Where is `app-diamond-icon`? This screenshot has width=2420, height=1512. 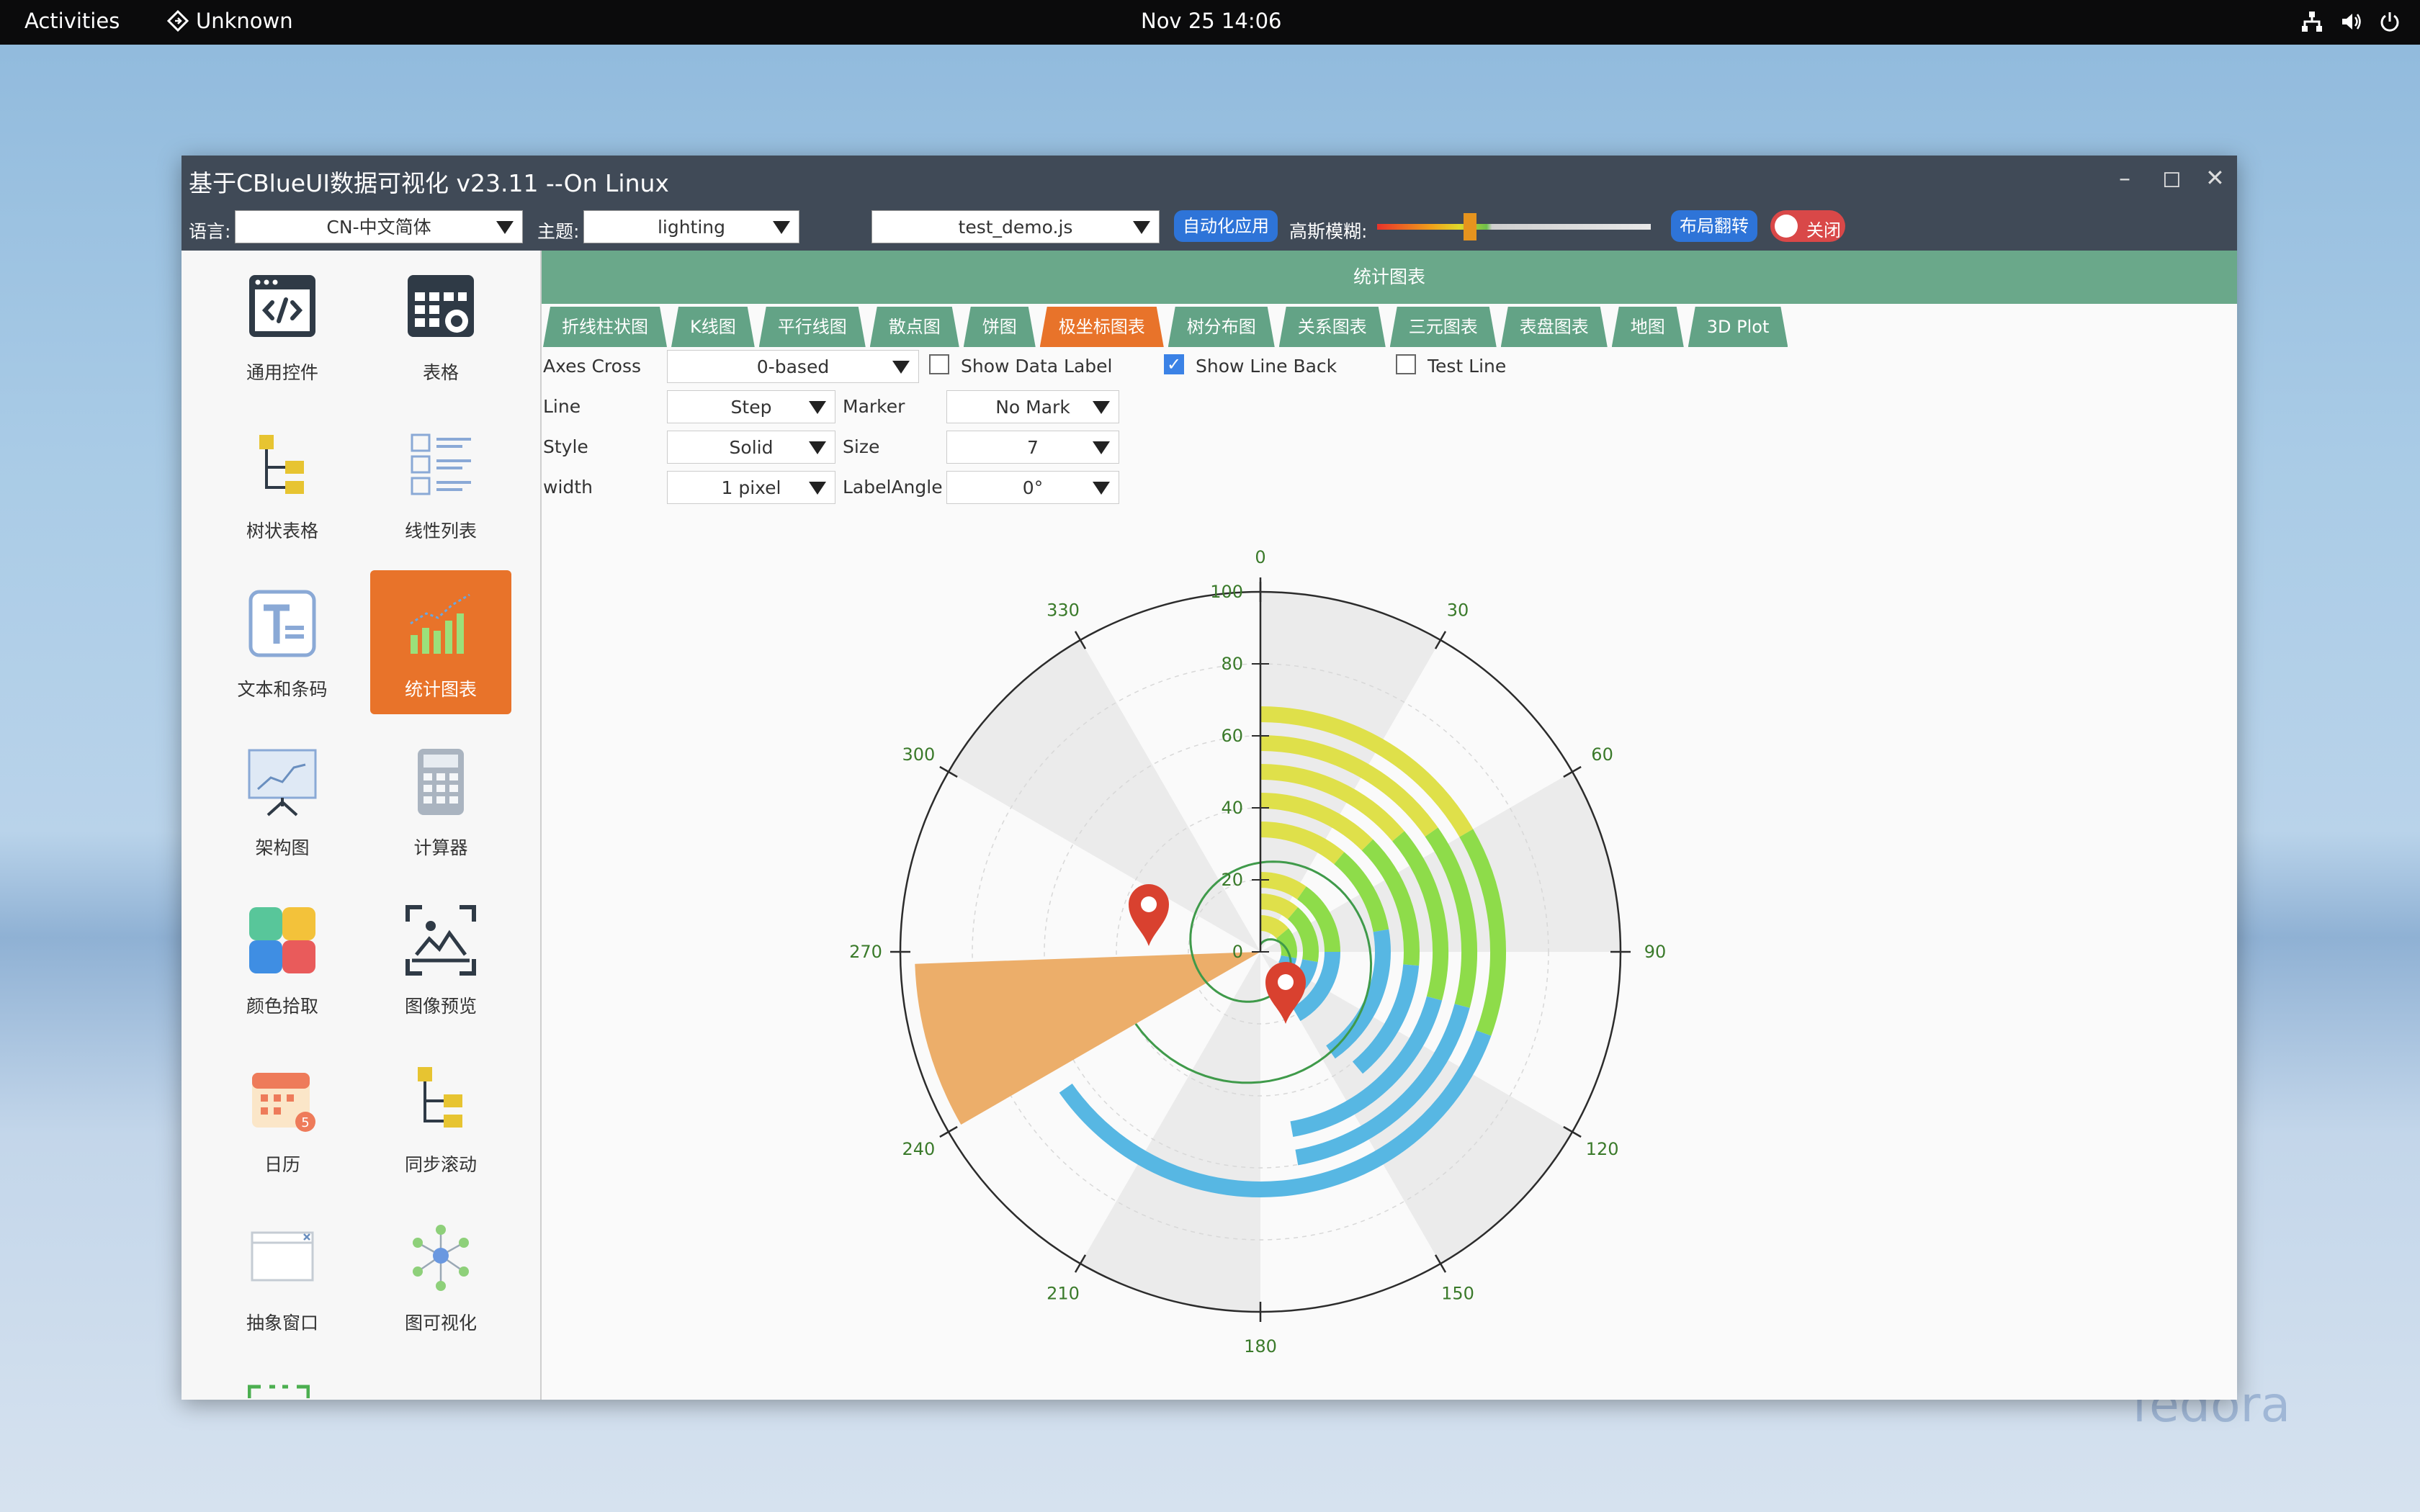 app-diamond-icon is located at coordinates (178, 21).